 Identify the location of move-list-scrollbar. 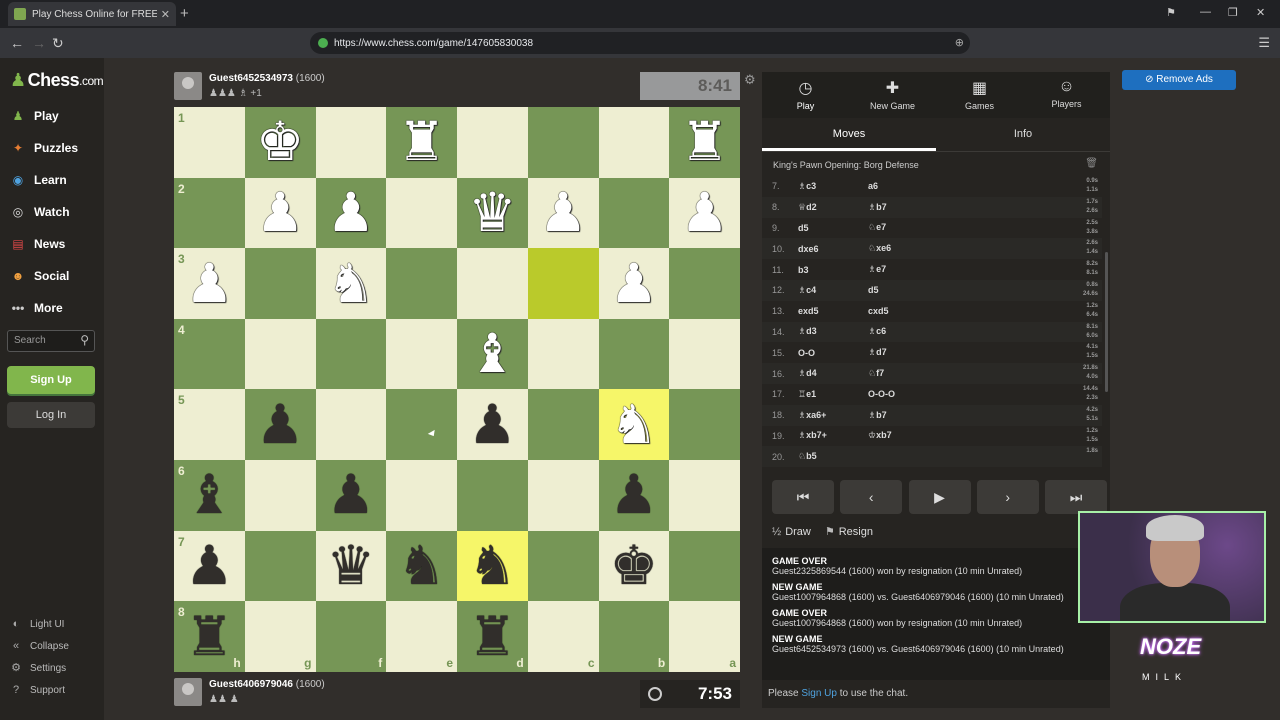
(1106, 322).